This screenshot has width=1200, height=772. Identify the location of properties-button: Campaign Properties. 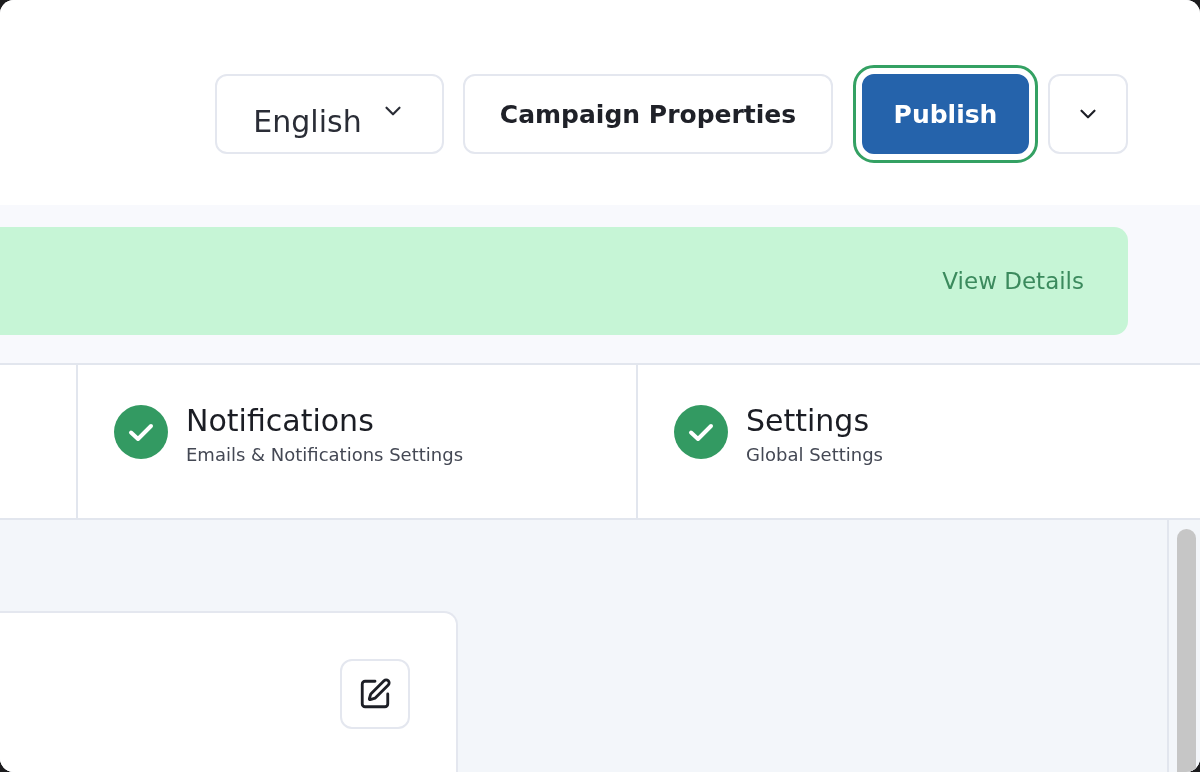
(648, 114).